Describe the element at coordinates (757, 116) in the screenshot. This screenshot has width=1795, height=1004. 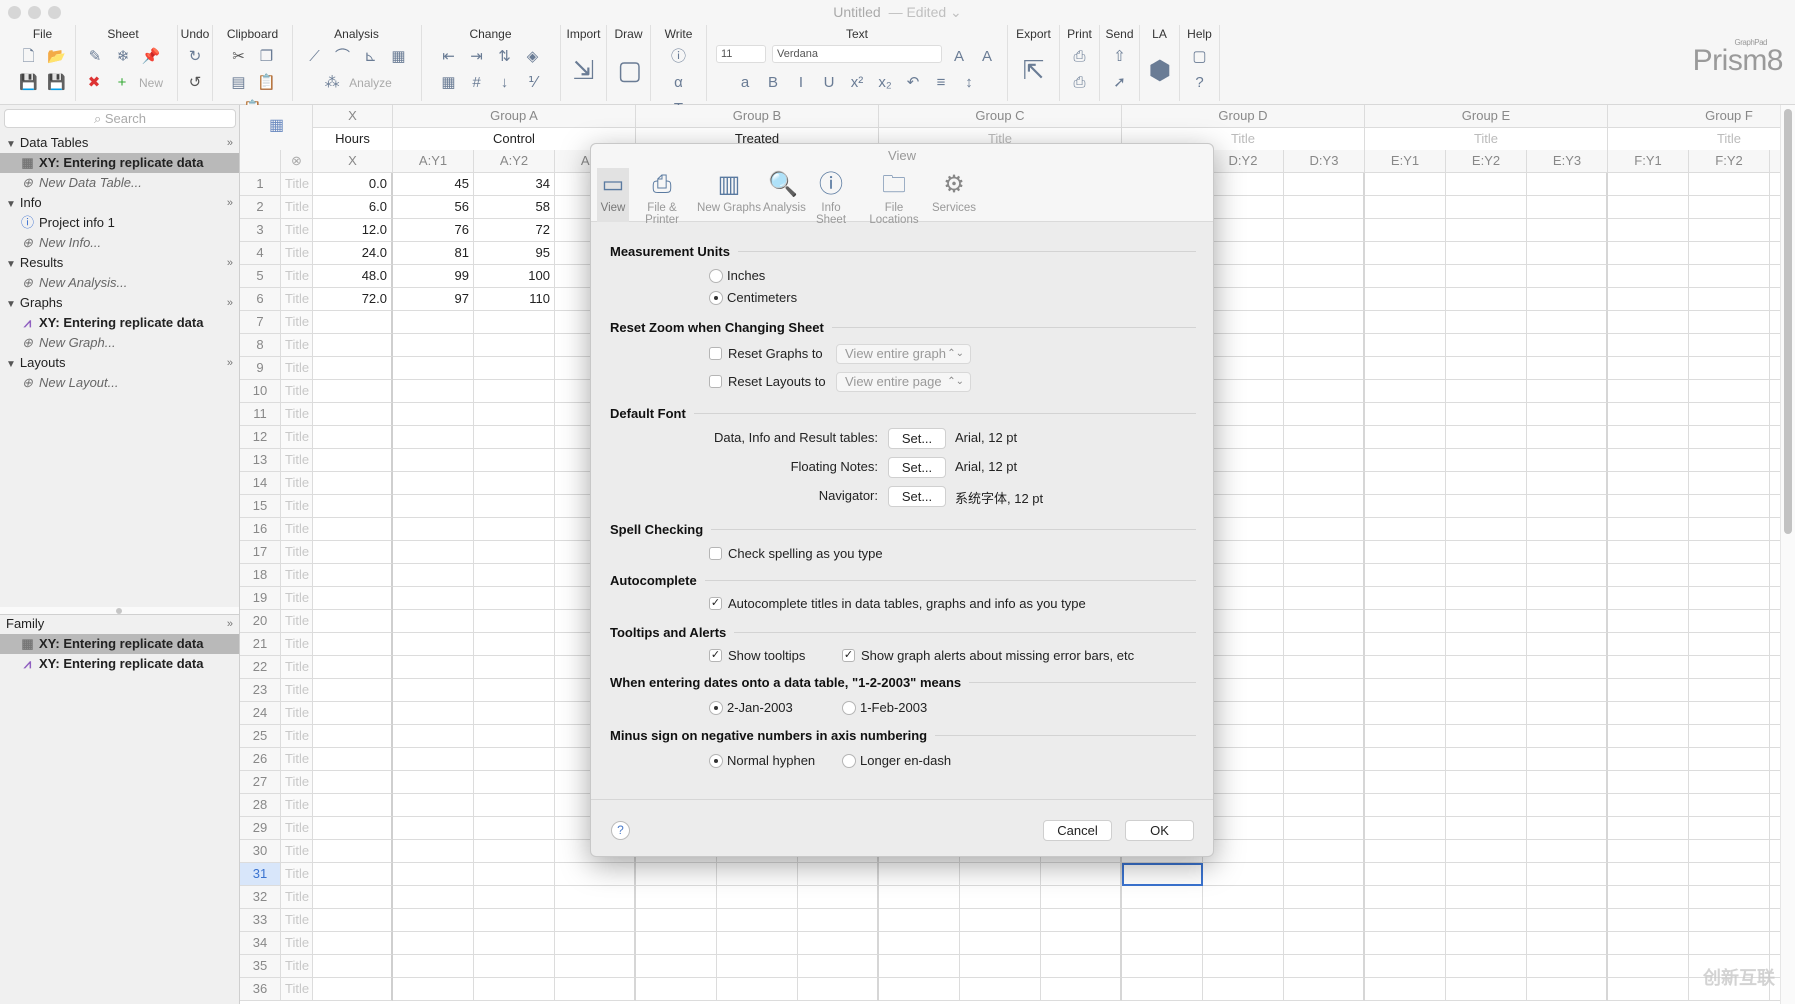
I see `group-header: Group B` at that location.